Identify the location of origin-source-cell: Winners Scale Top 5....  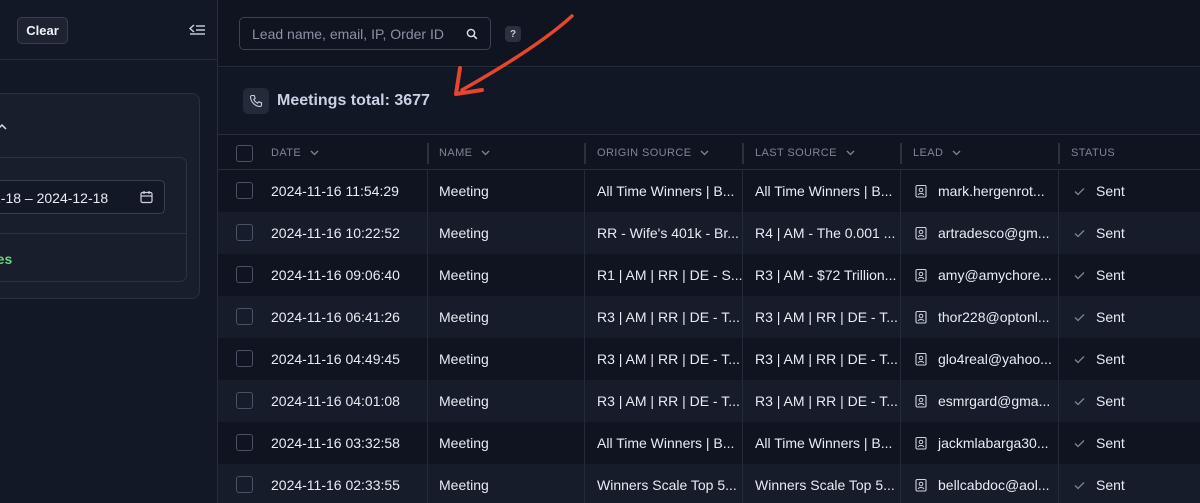
(667, 485).